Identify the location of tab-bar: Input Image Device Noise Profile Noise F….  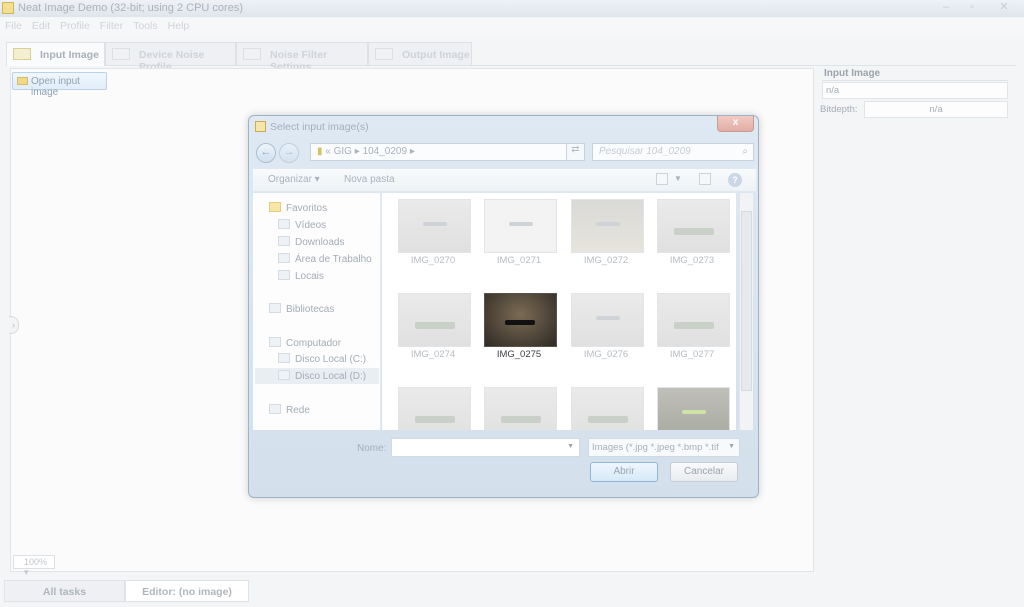
(511, 57).